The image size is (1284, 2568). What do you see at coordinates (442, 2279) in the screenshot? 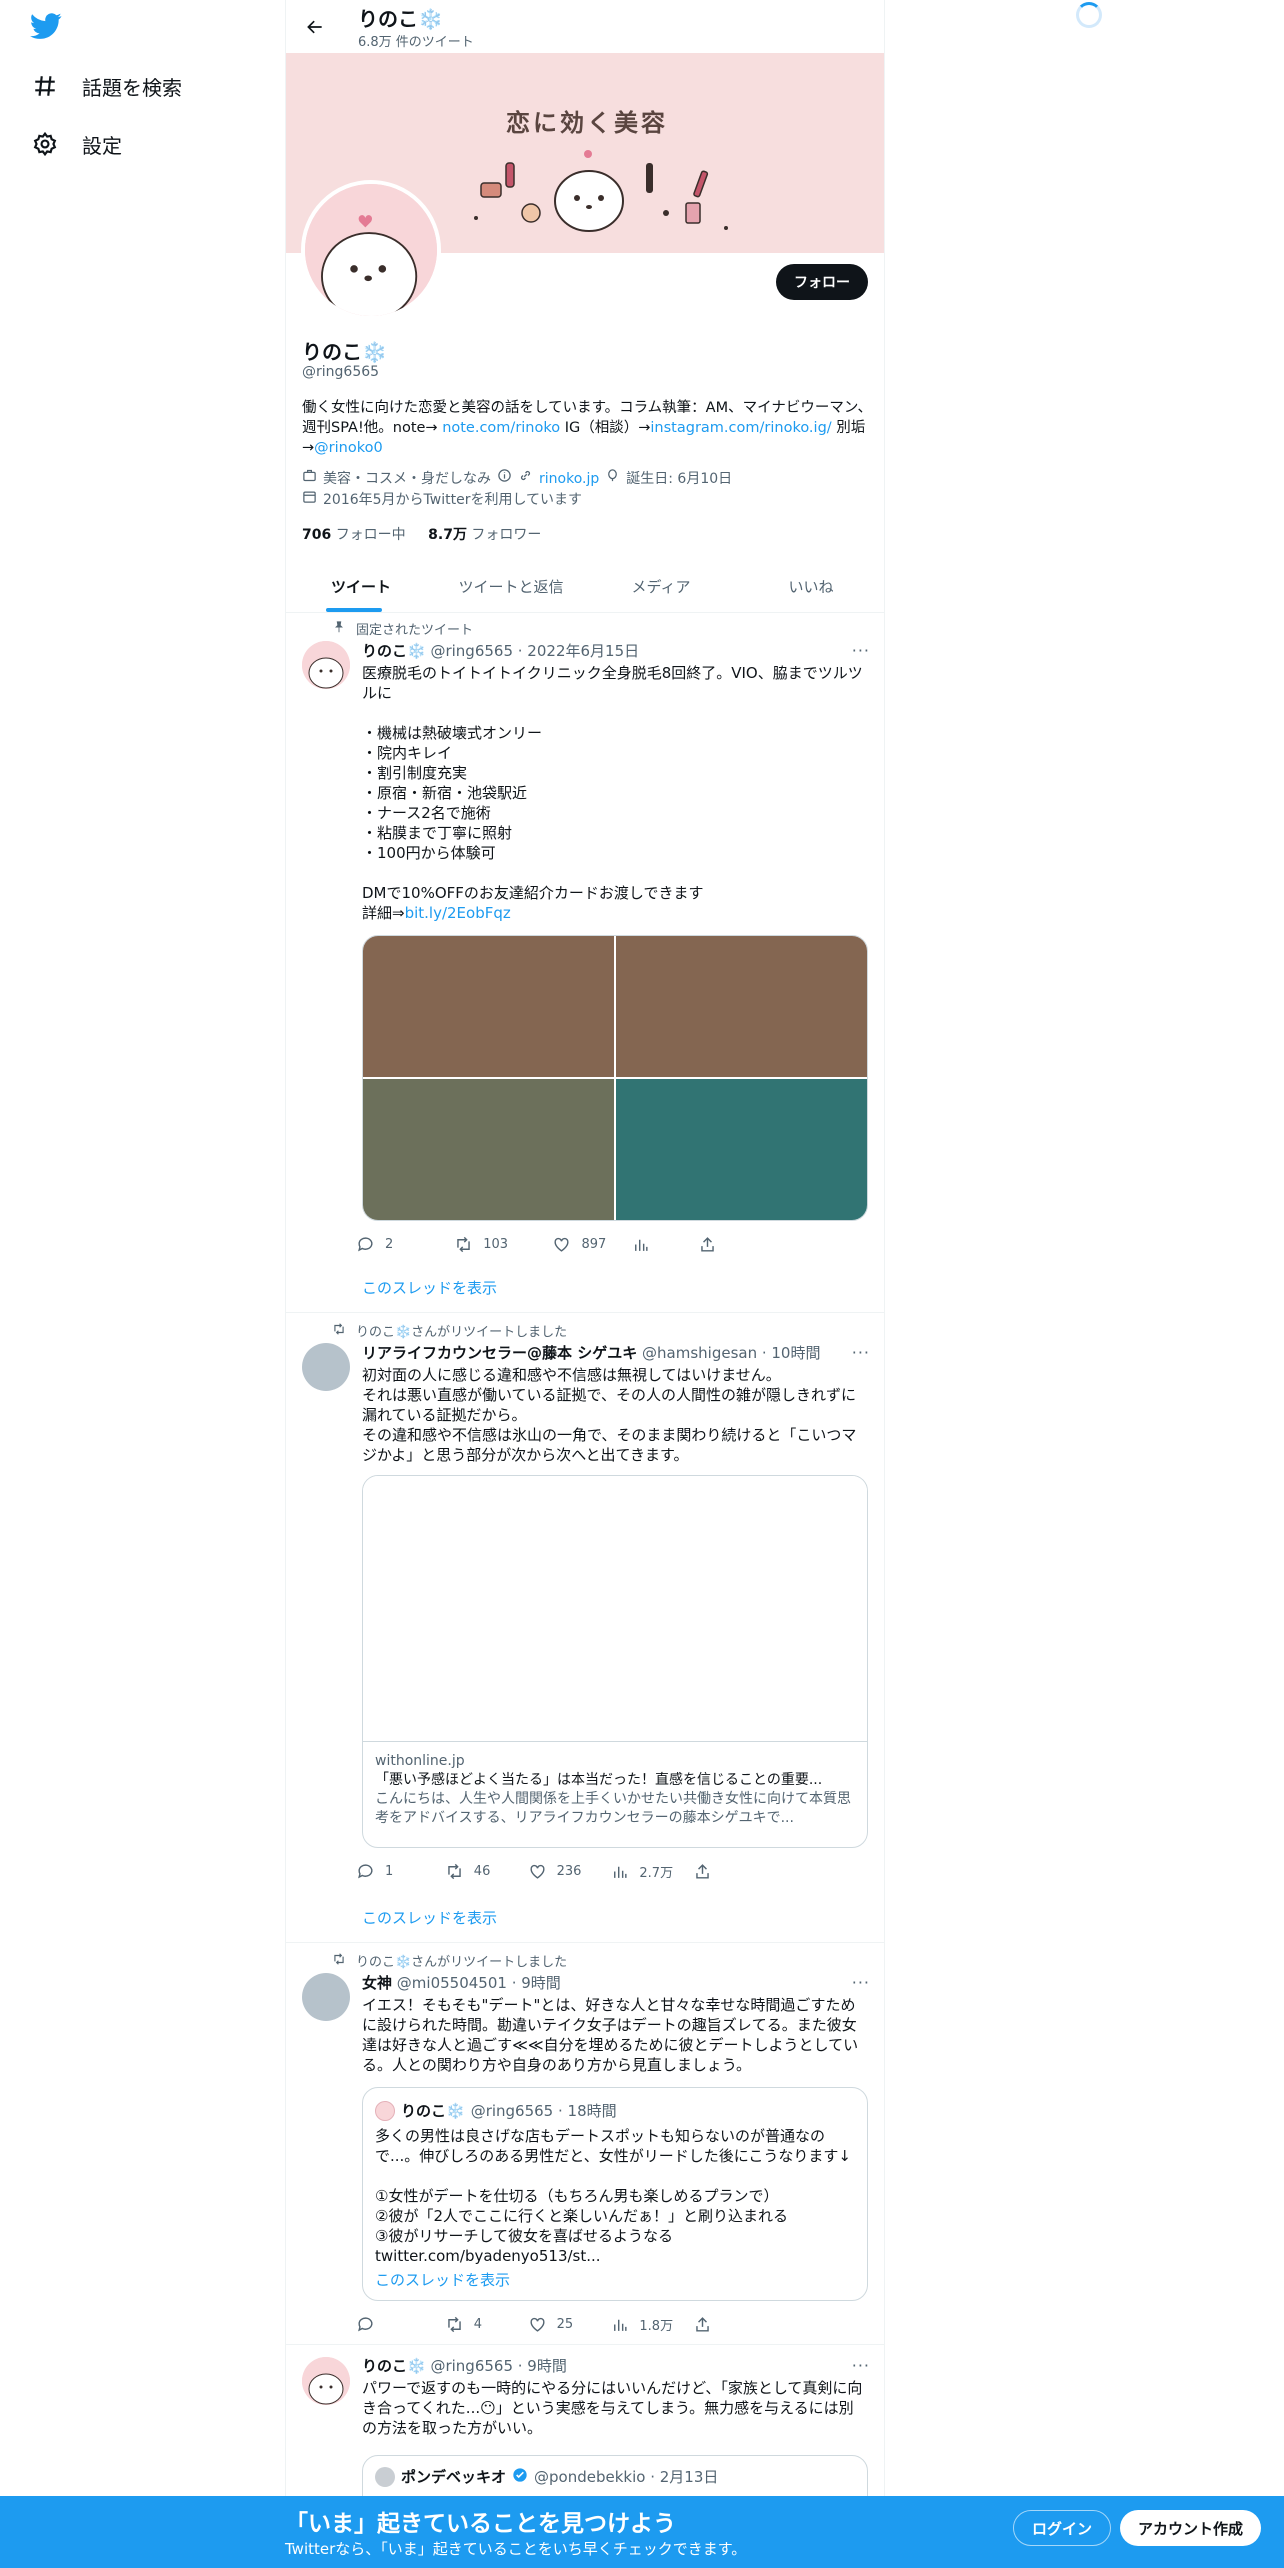
I see `quote-show-thread-link: このスレッドを表示` at bounding box center [442, 2279].